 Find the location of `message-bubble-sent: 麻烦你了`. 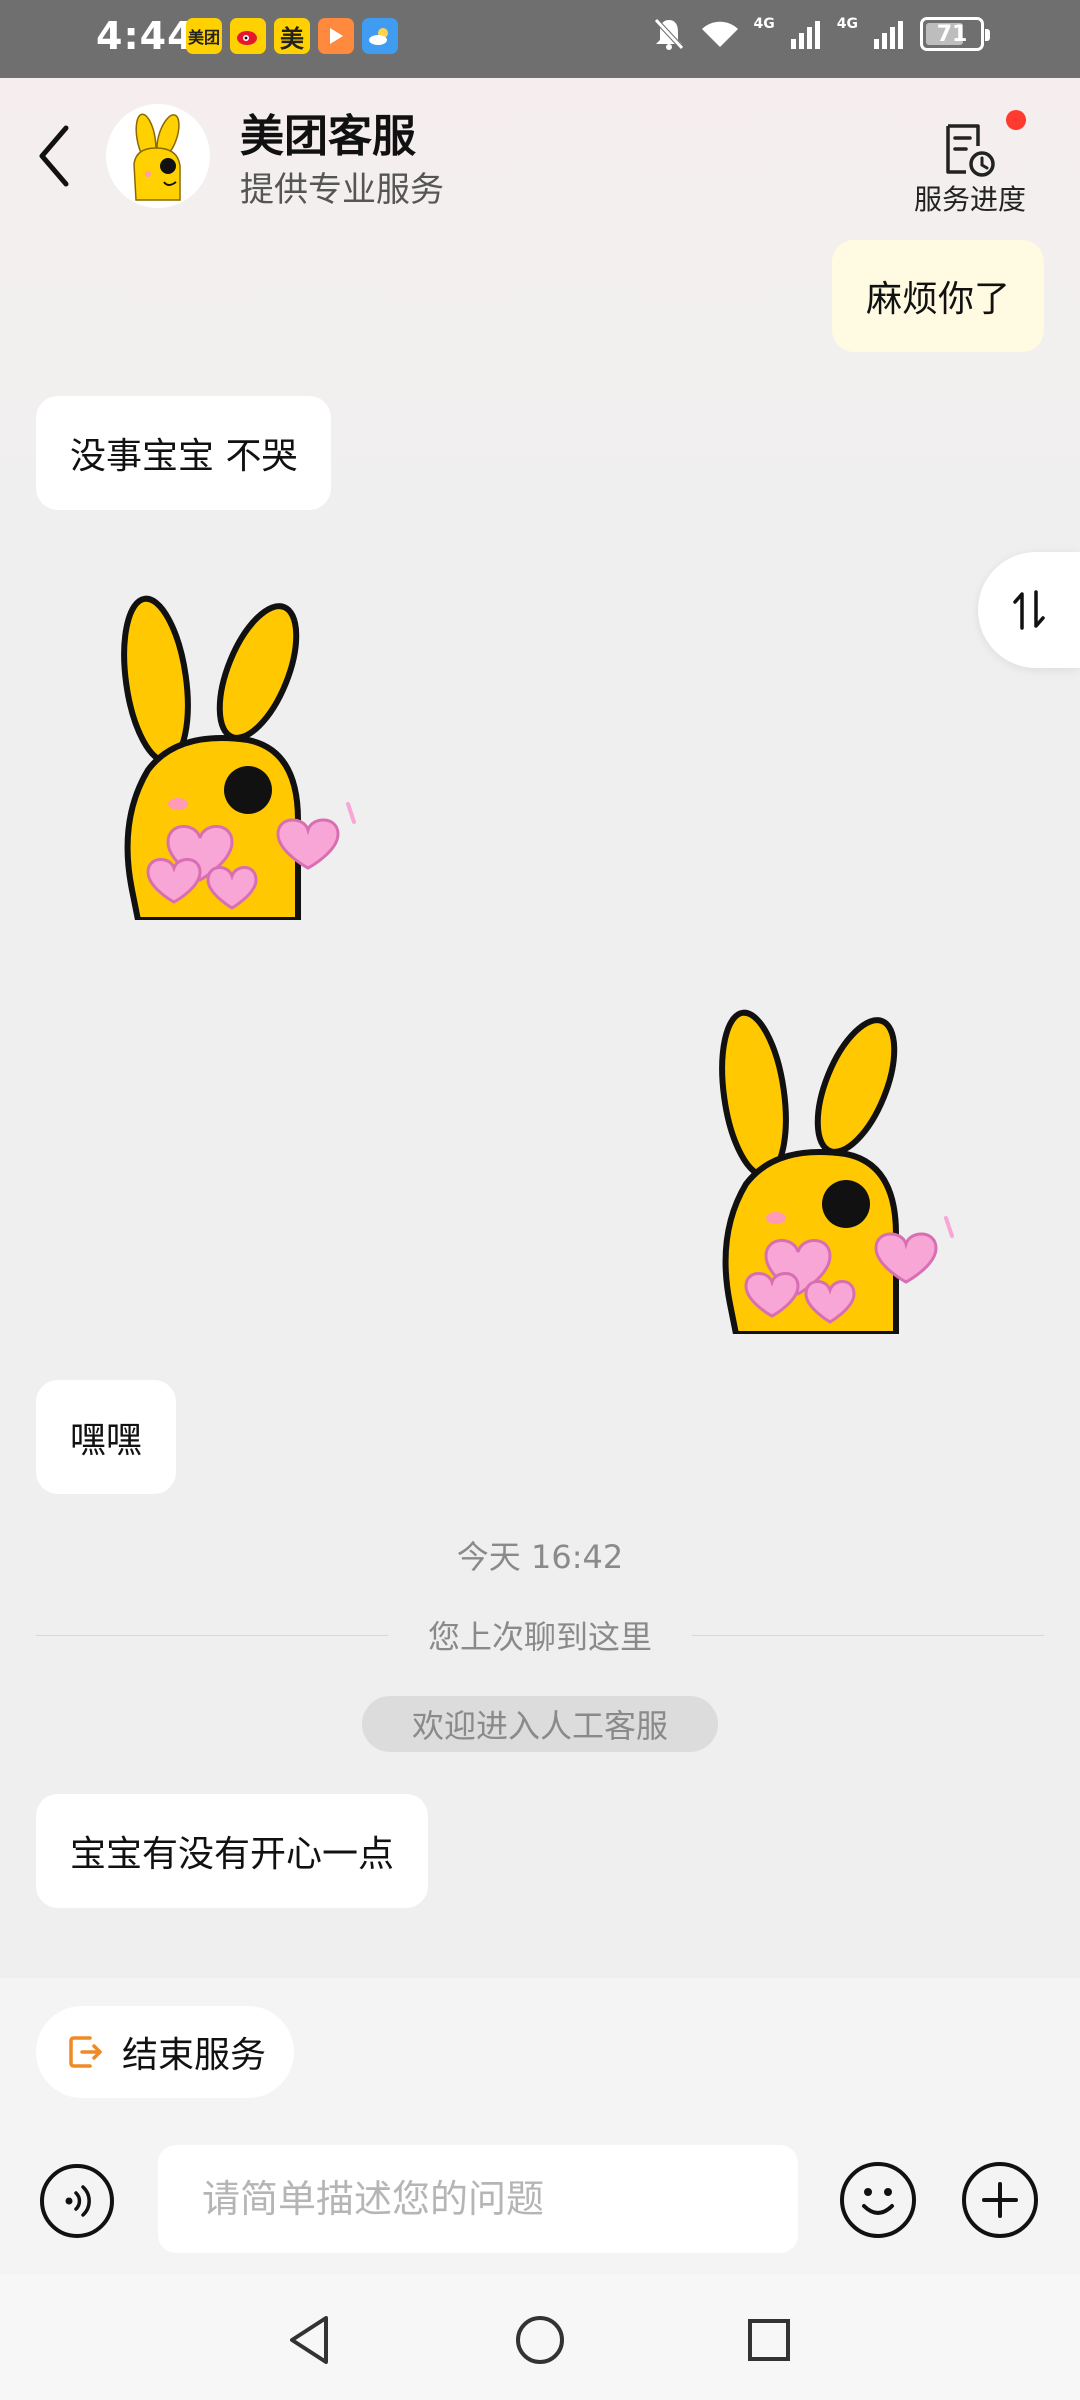

message-bubble-sent: 麻烦你了 is located at coordinates (937, 296).